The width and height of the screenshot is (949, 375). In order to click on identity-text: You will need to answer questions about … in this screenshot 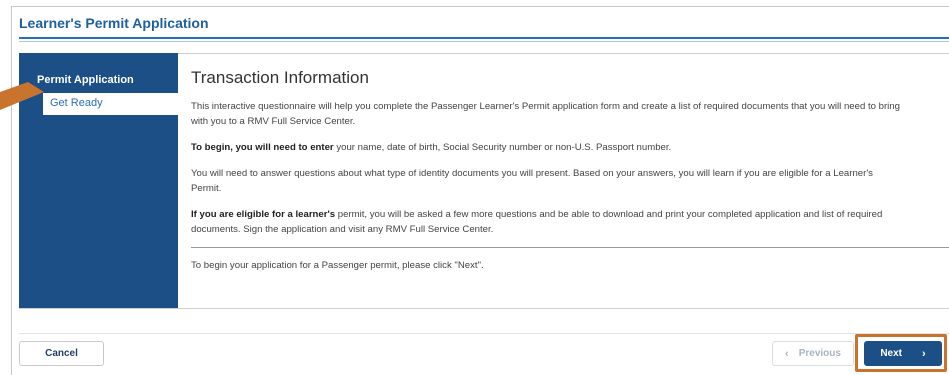, I will do `click(532, 181)`.